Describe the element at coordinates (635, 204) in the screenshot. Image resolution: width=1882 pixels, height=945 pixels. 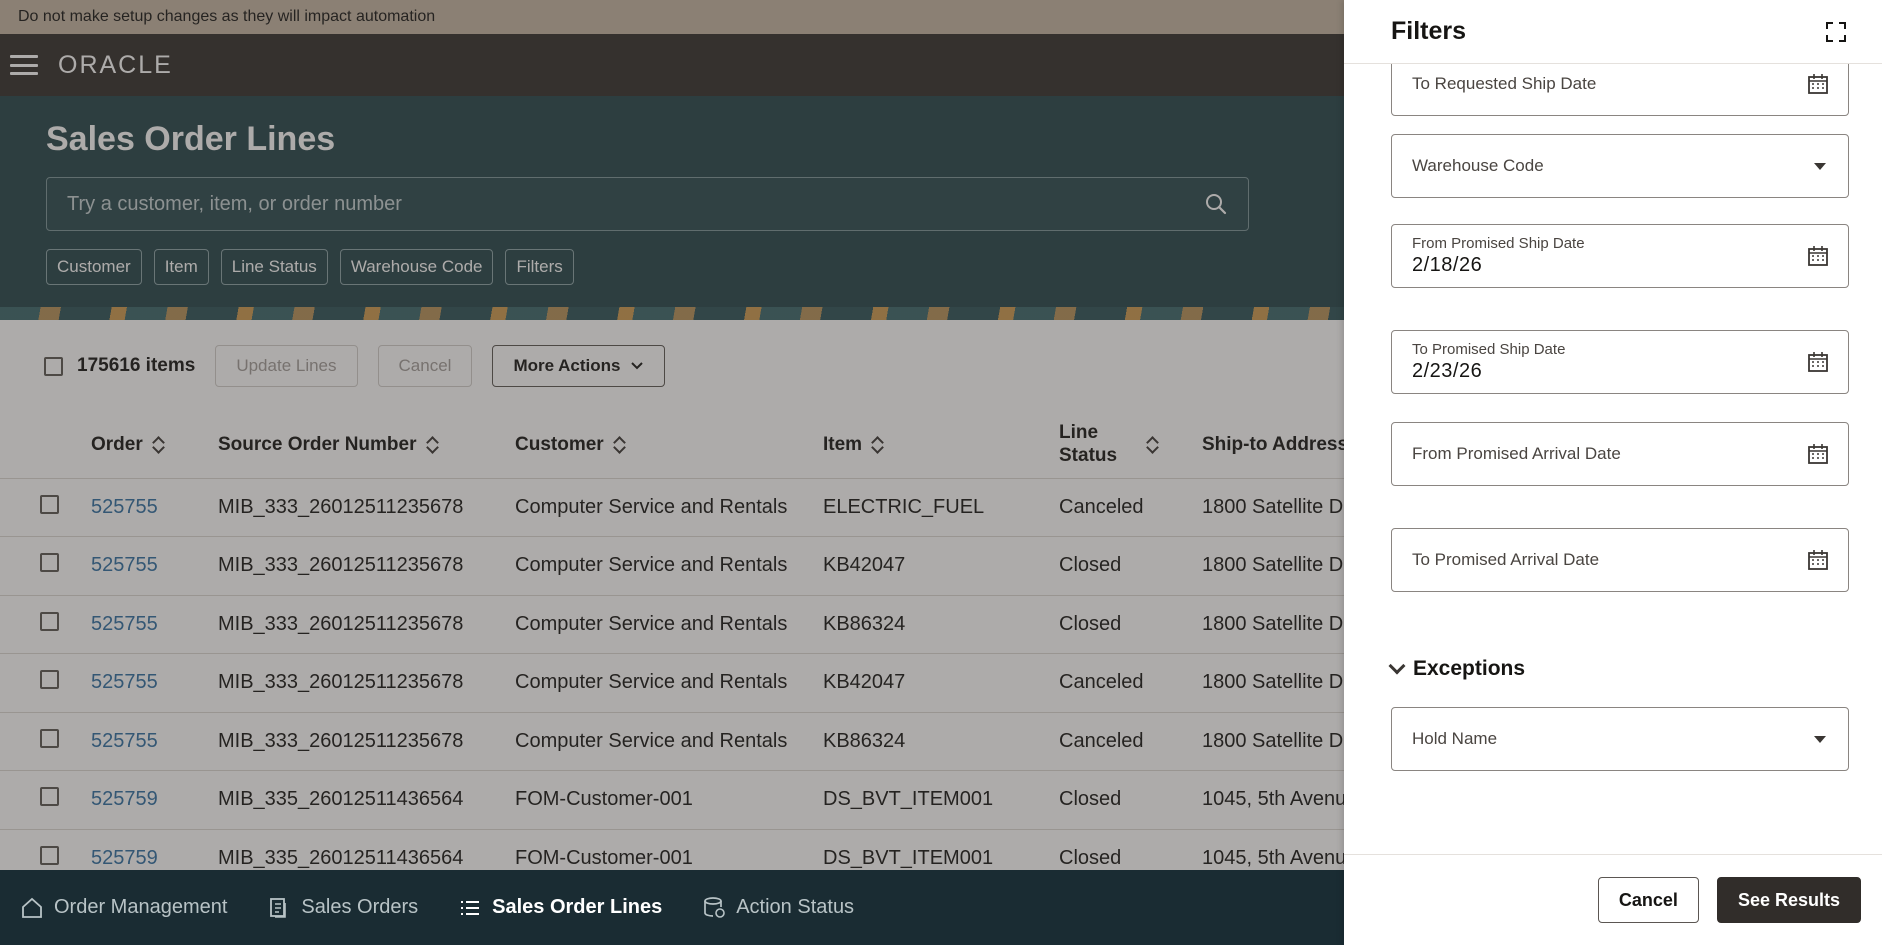
I see `search-input` at that location.